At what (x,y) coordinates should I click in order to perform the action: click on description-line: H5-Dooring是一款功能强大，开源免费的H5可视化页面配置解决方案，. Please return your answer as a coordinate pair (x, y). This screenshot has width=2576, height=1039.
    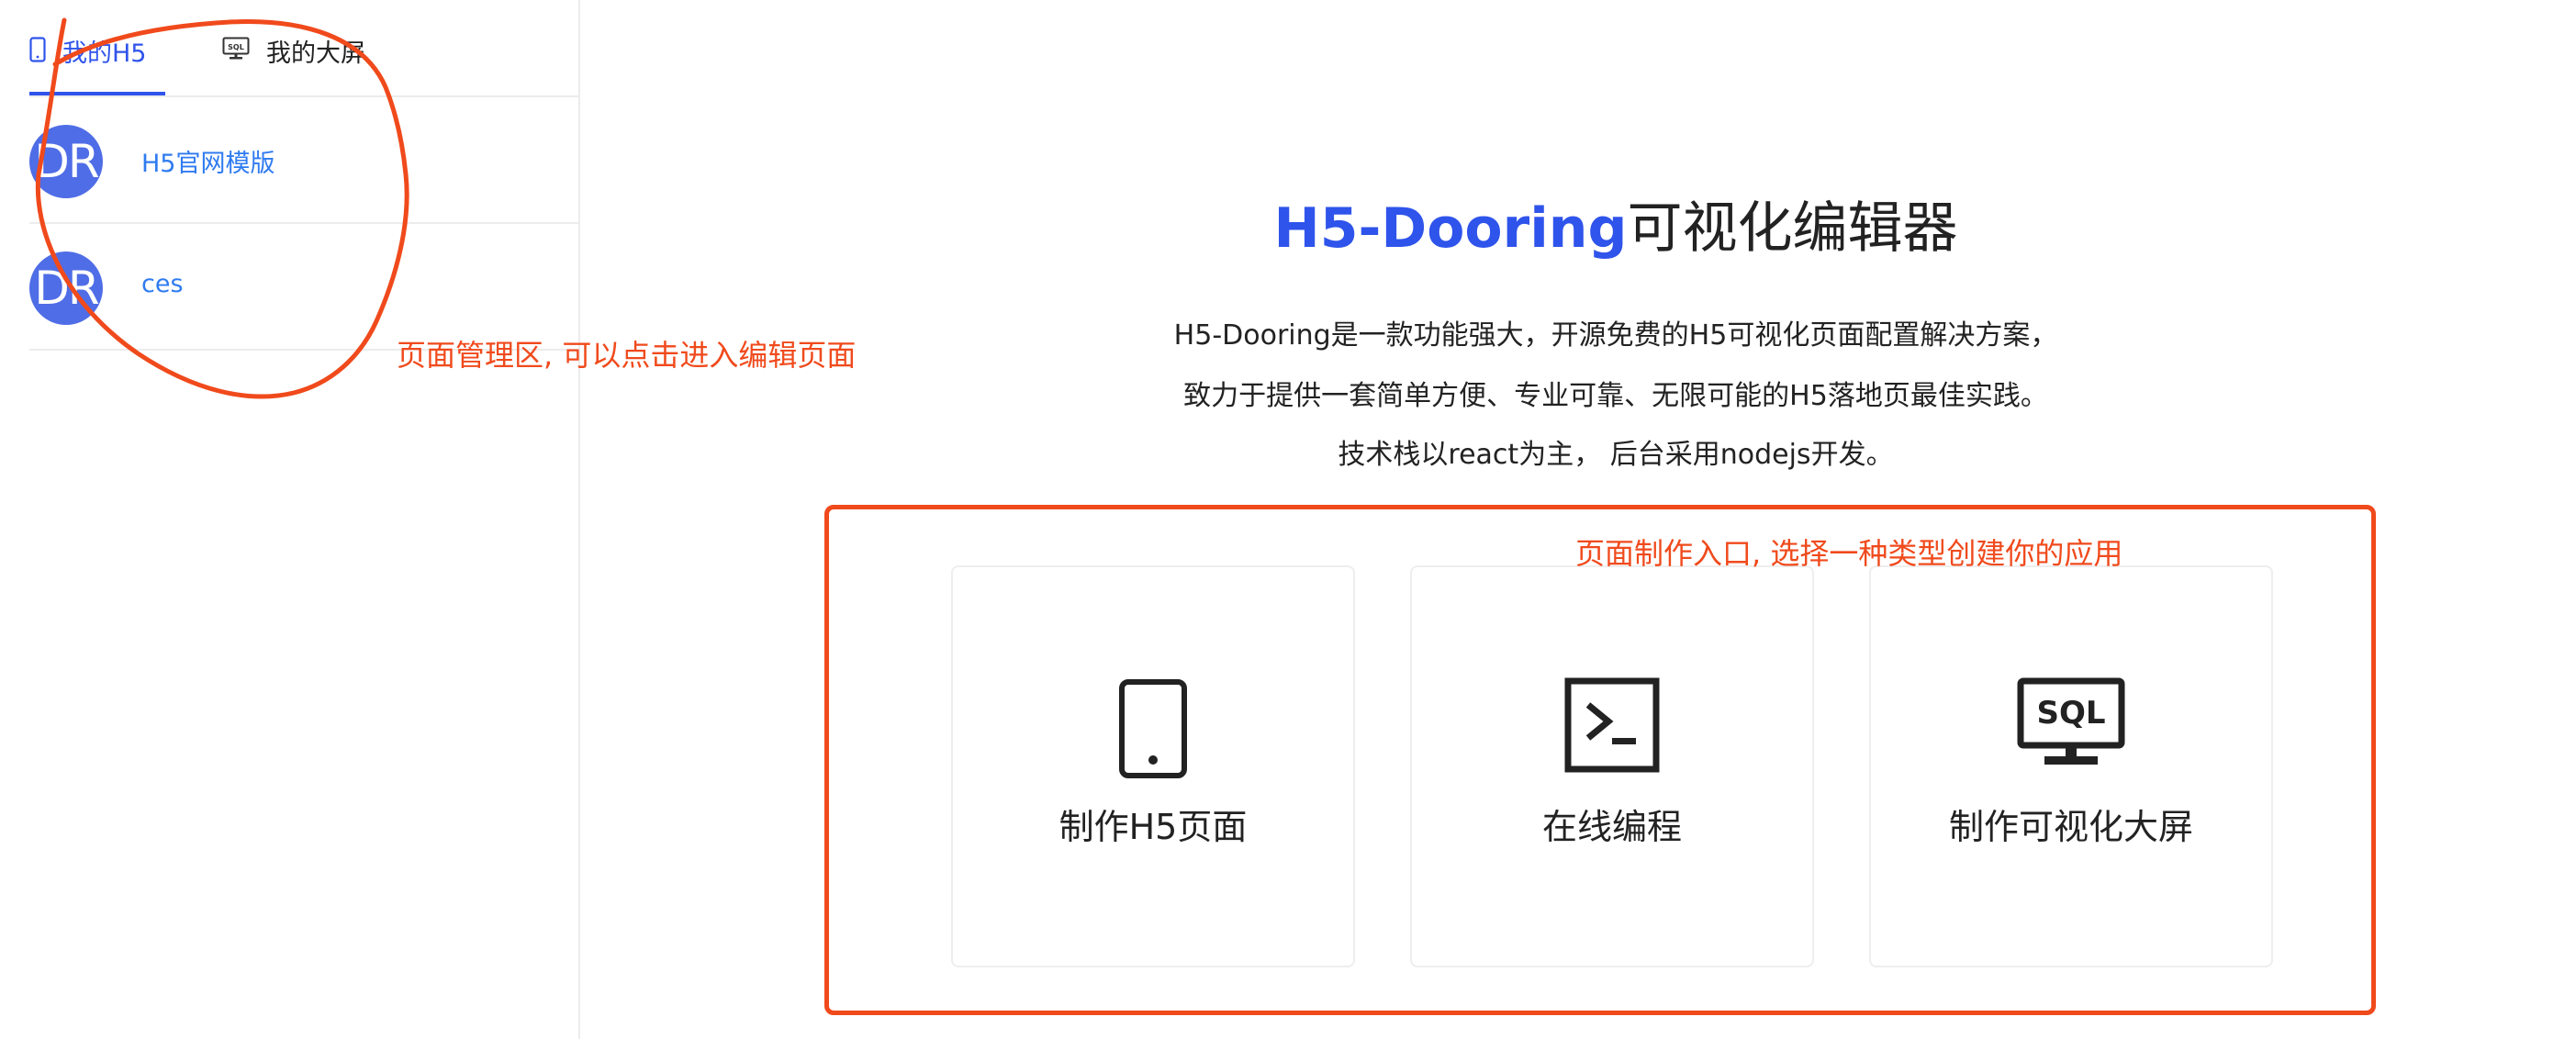
    Looking at the image, I should click on (1615, 335).